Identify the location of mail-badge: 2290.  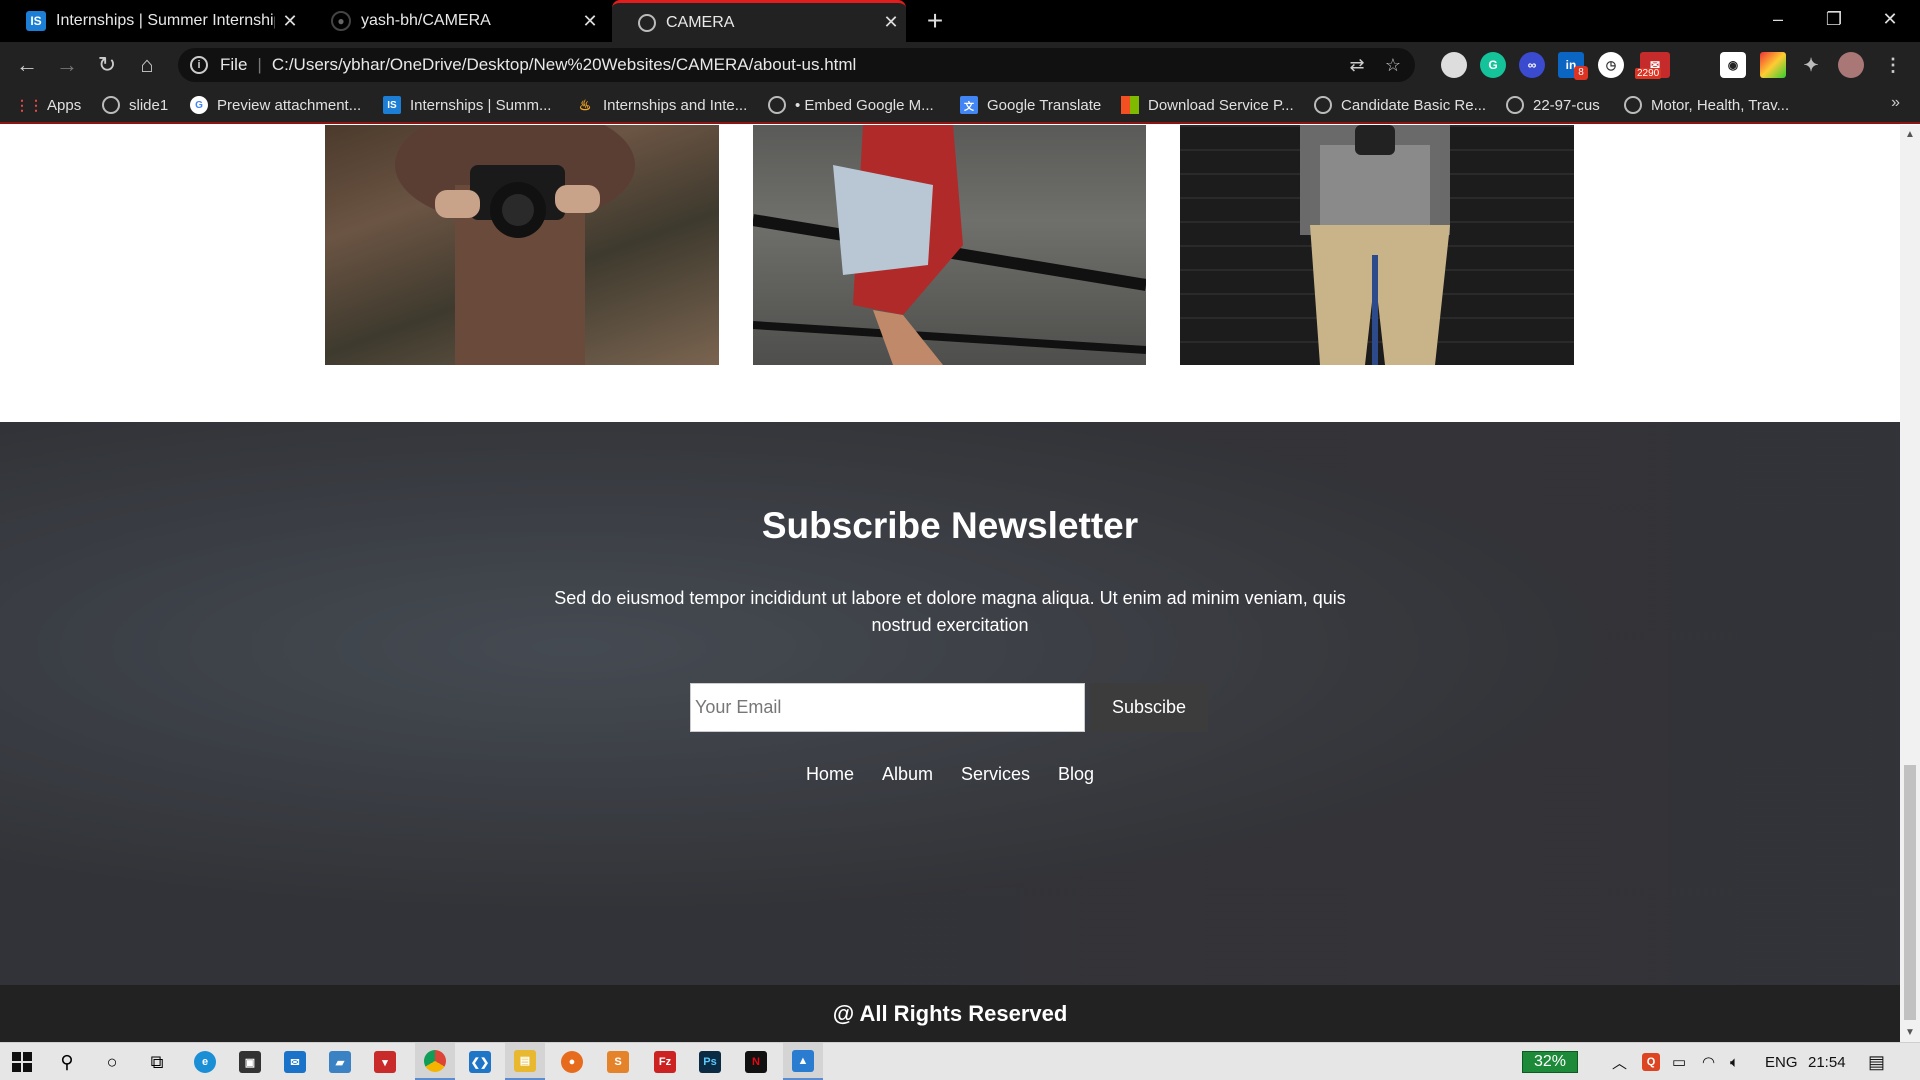
(1648, 73).